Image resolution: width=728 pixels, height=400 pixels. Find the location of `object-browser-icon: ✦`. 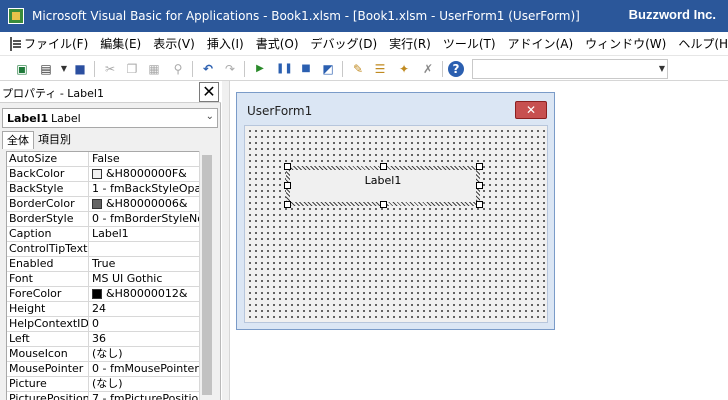

object-browser-icon: ✦ is located at coordinates (404, 69).